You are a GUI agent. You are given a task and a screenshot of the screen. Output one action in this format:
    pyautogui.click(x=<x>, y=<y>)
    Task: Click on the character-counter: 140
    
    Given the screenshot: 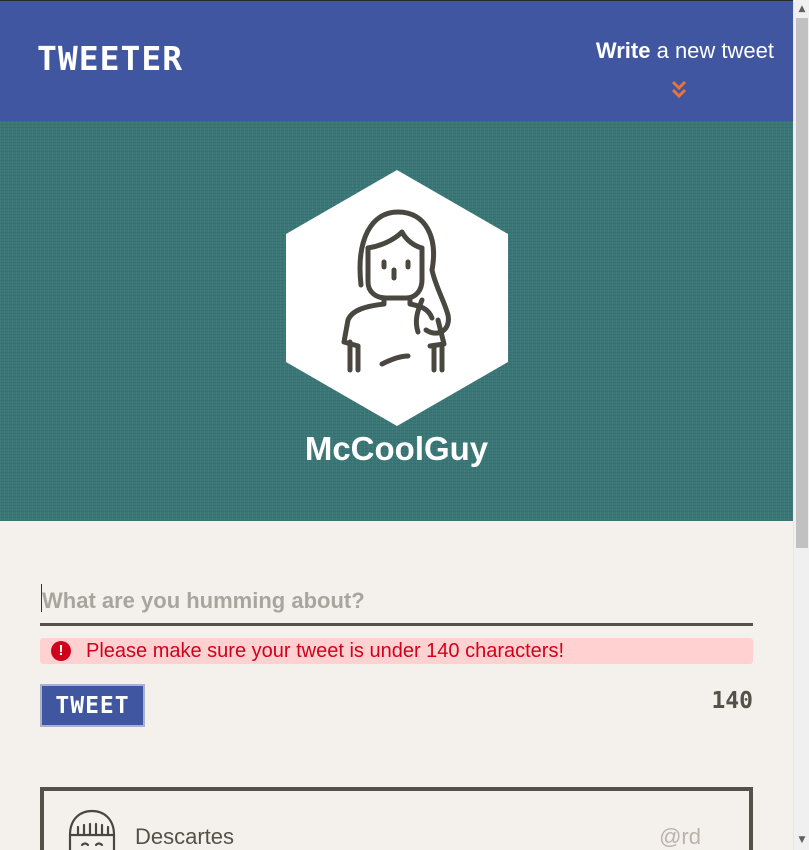 What is the action you would take?
    pyautogui.click(x=732, y=701)
    